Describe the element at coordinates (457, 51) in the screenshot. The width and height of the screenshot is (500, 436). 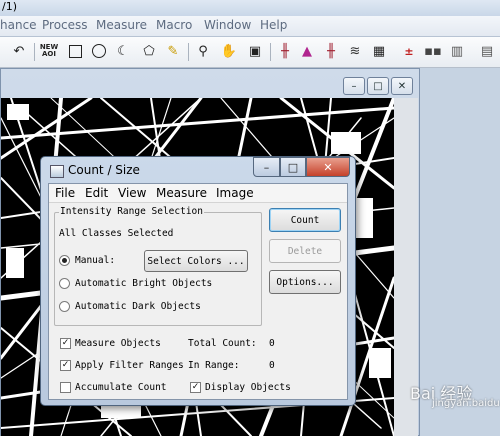
I see `panels-icon: ▥` at that location.